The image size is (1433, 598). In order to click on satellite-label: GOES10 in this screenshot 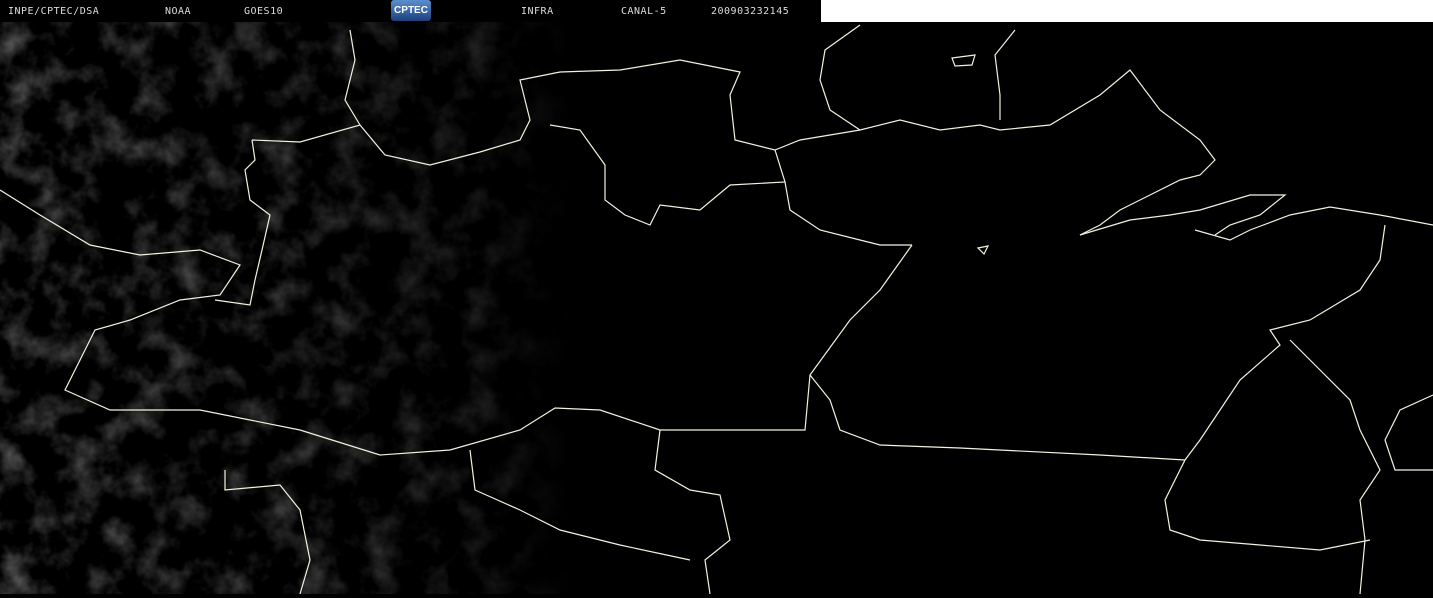, I will do `click(264, 11)`.